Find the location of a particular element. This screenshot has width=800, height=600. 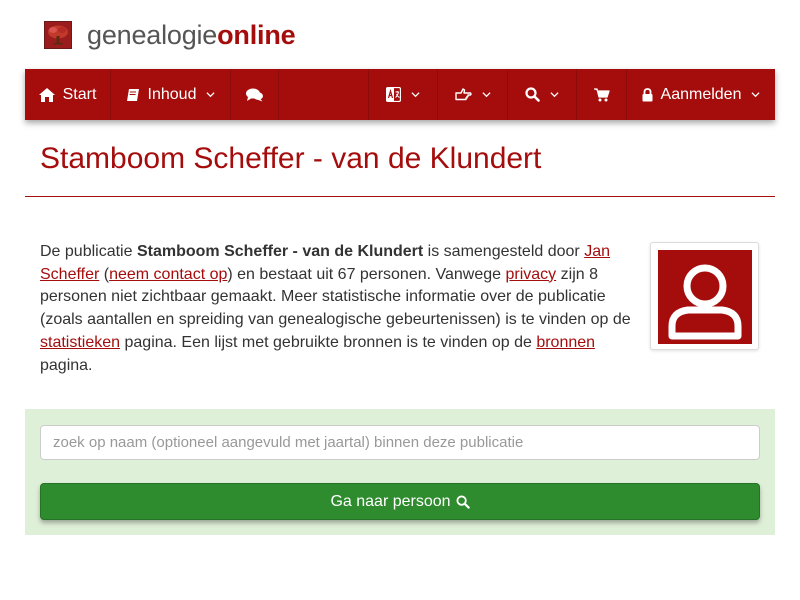

go-to-person-button: Ga naar persoon is located at coordinates (400, 501).